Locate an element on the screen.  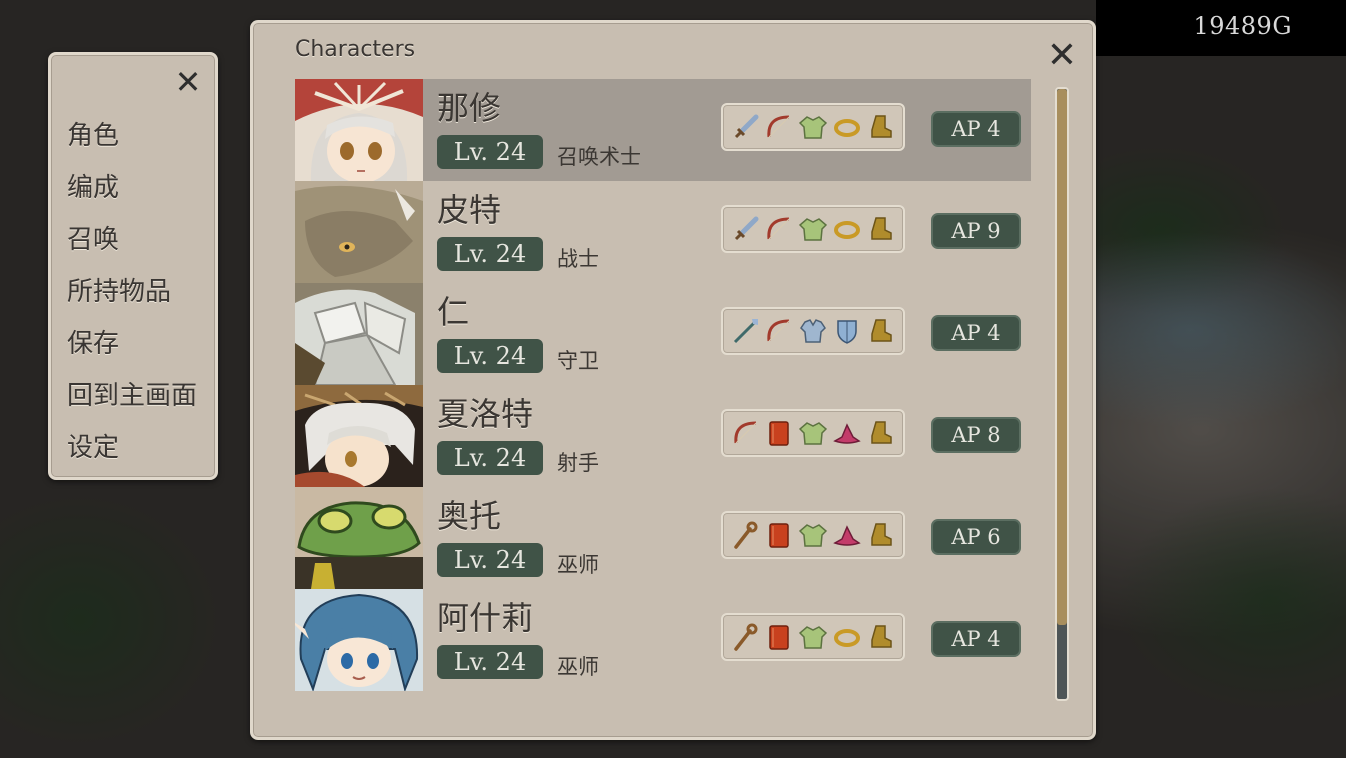
class-label: 召唤术士 is located at coordinates (599, 157).